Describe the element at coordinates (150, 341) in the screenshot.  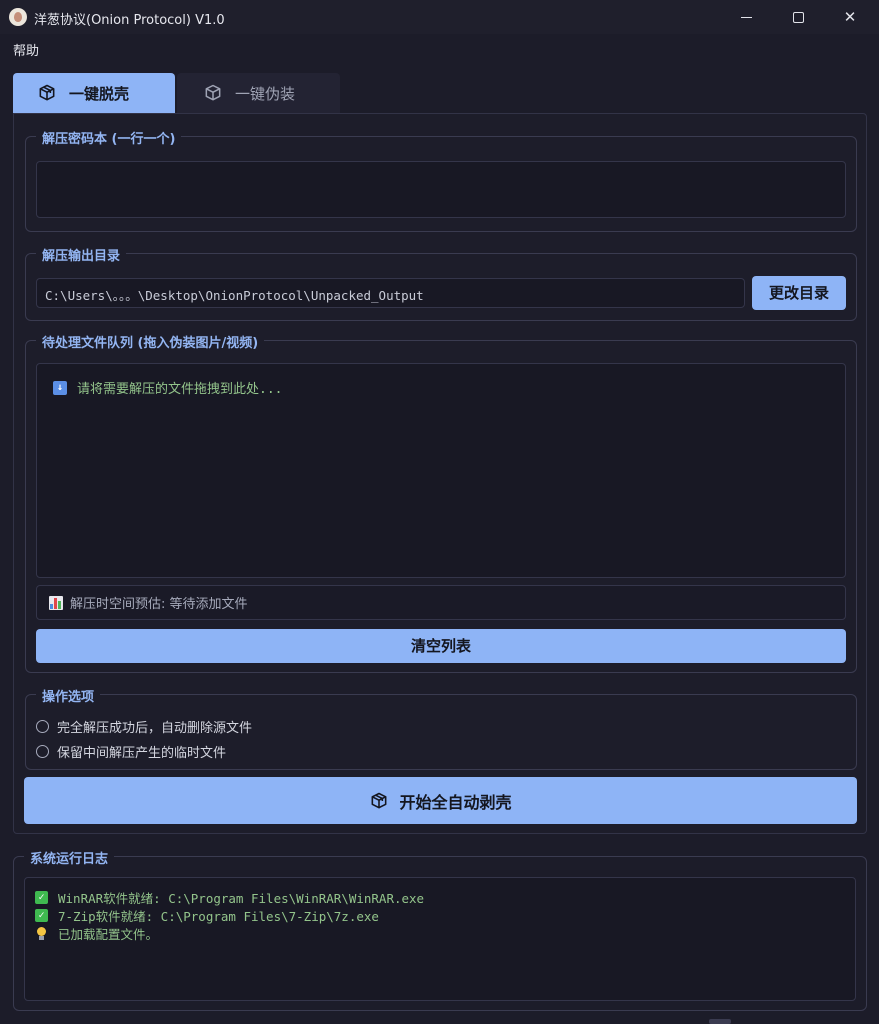
I see `file-queue-title: 待处理文件队列 (拖入伪装图片/视频)` at that location.